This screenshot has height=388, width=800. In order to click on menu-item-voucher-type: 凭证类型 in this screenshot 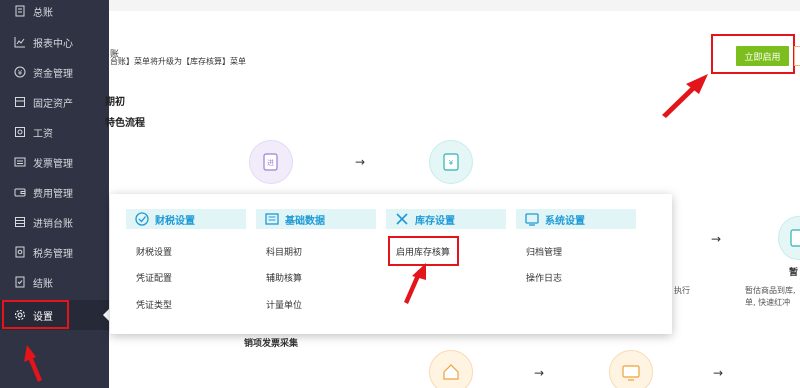, I will do `click(154, 304)`.